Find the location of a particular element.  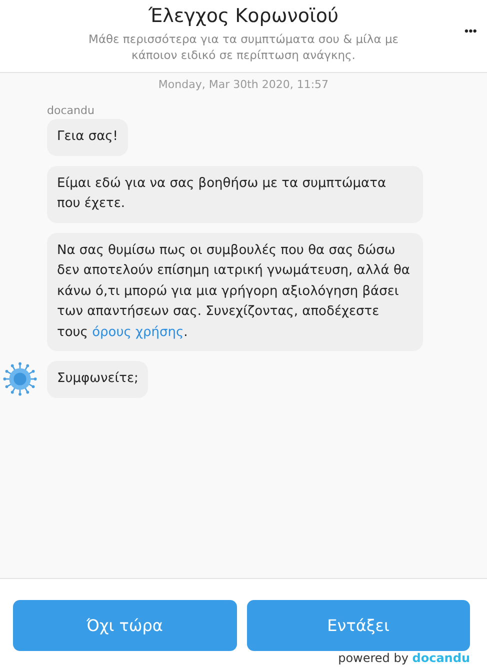

message-bubble: Είμαι εδώ για να σας βοηθήσω με τα συμπτώματα που έχετε. is located at coordinates (235, 194).